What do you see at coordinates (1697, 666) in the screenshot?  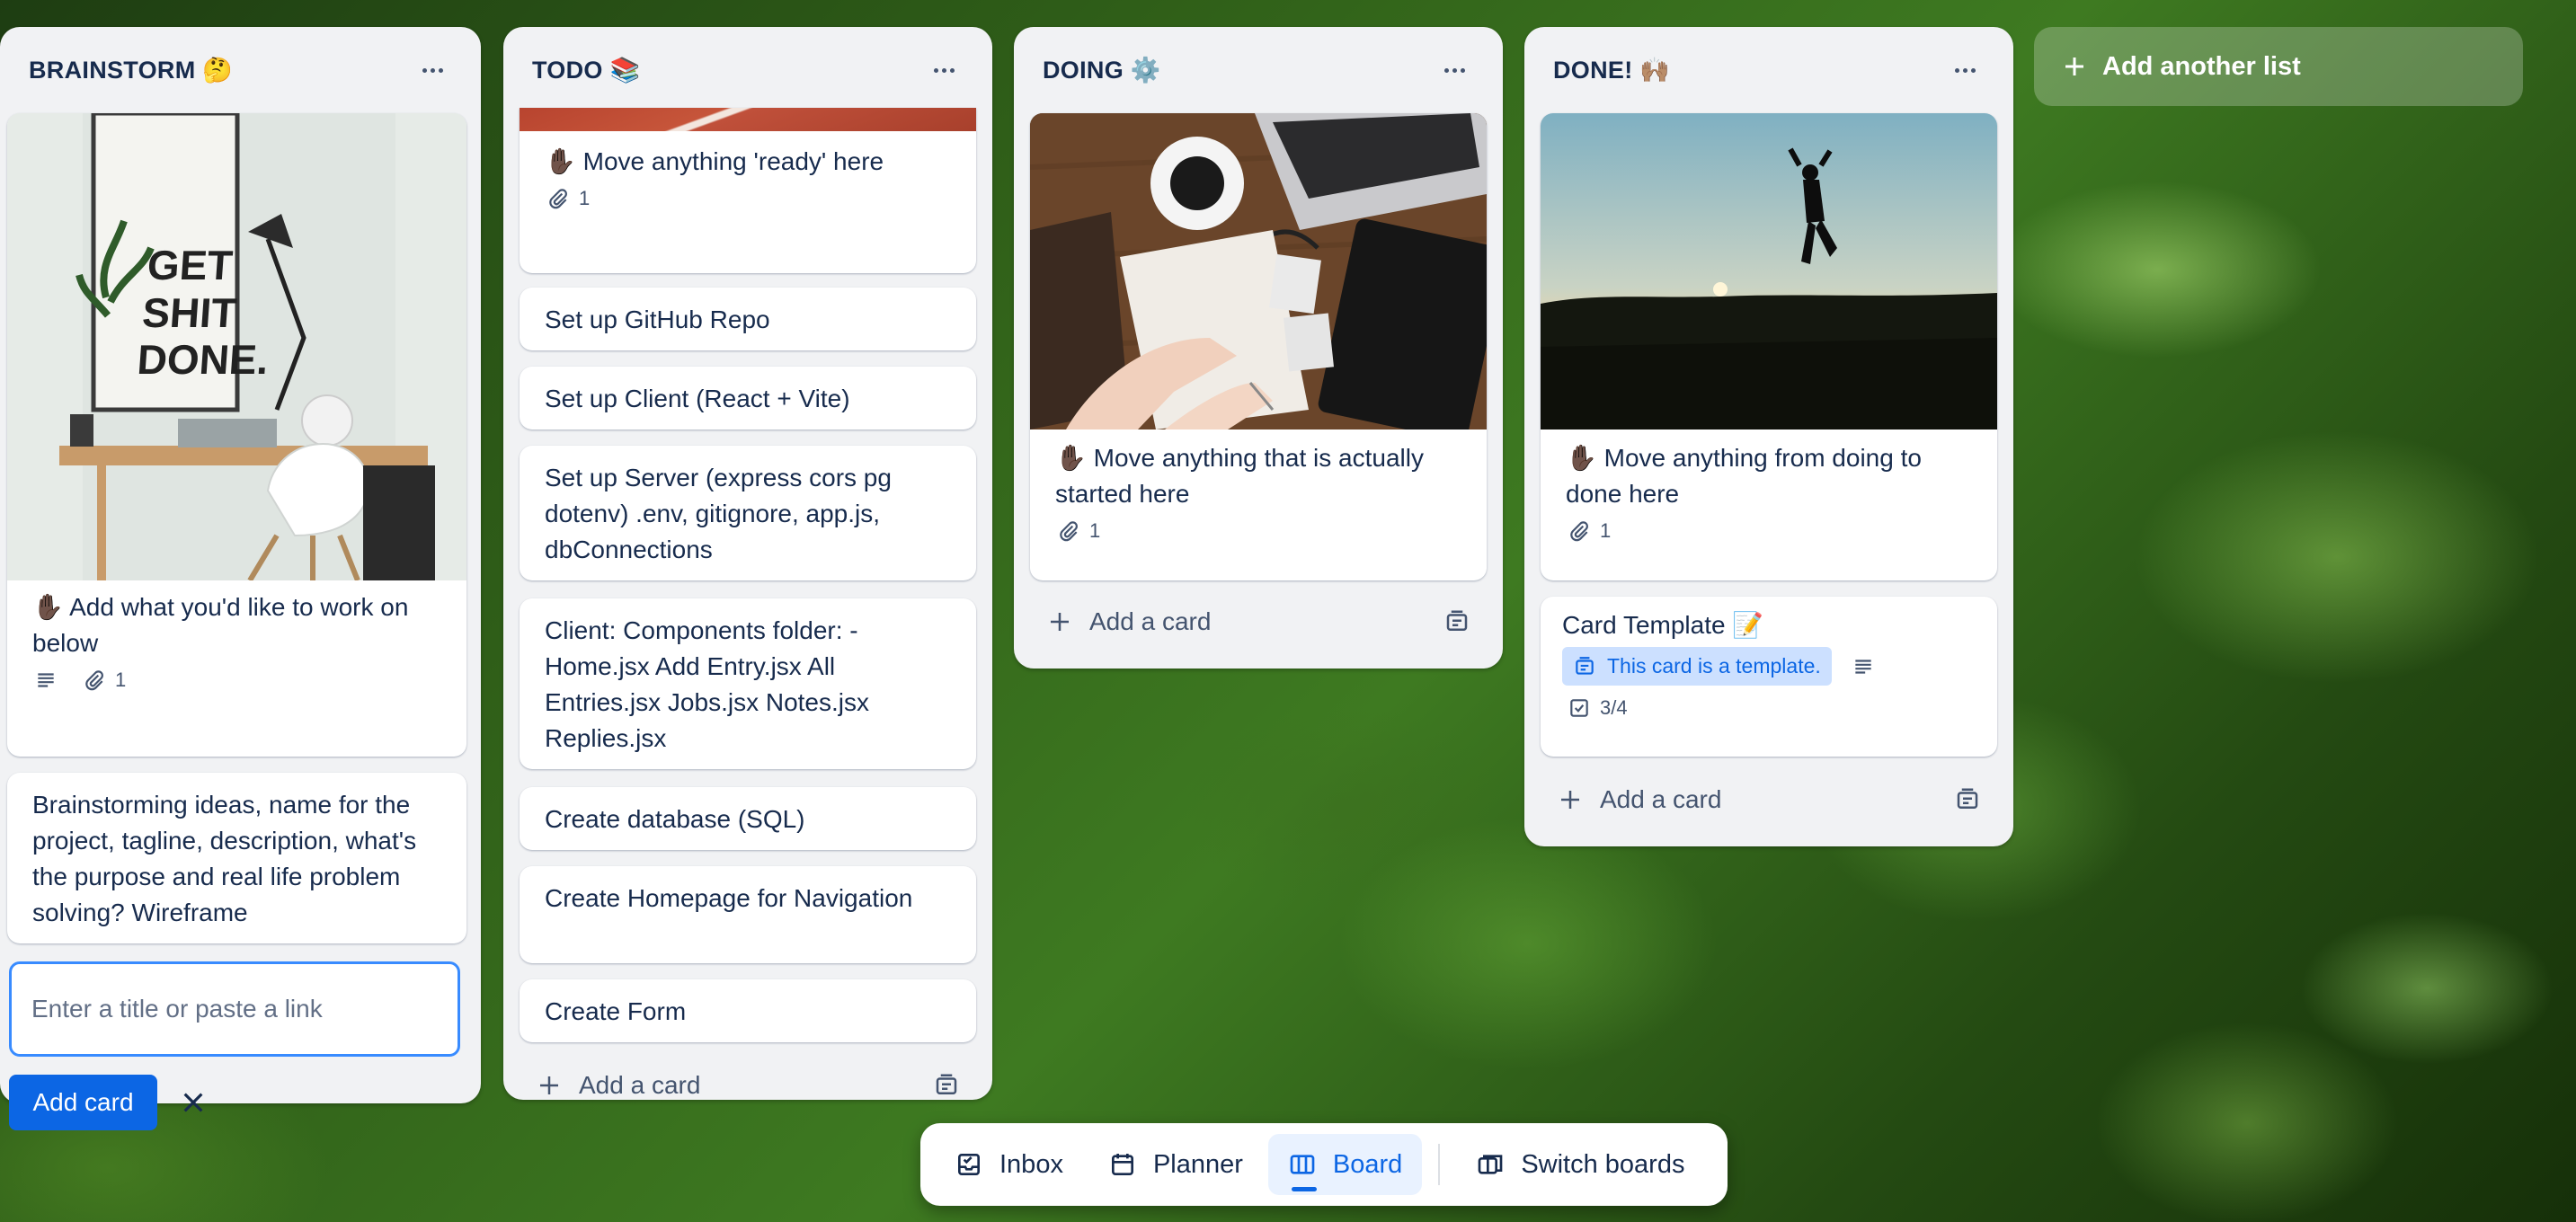 I see `template-badge: This card is a template.` at bounding box center [1697, 666].